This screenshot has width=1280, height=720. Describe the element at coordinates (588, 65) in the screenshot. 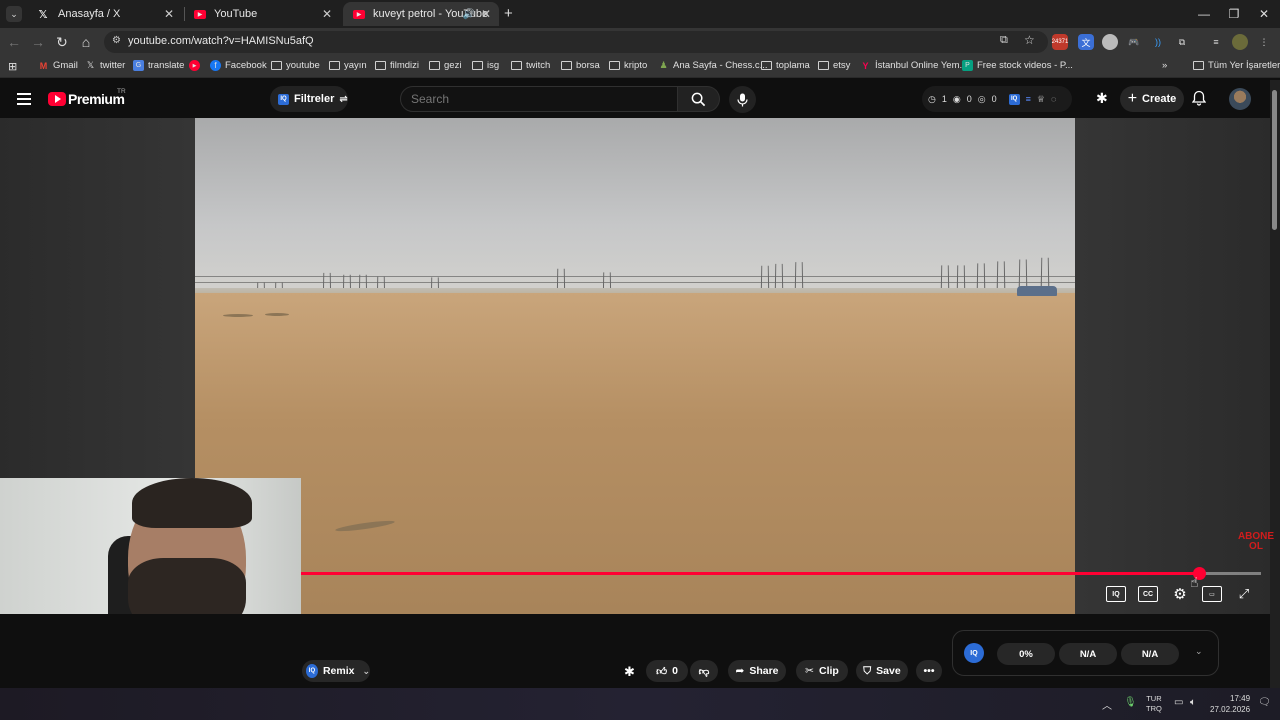

I see `bookmark-label: borsa` at that location.